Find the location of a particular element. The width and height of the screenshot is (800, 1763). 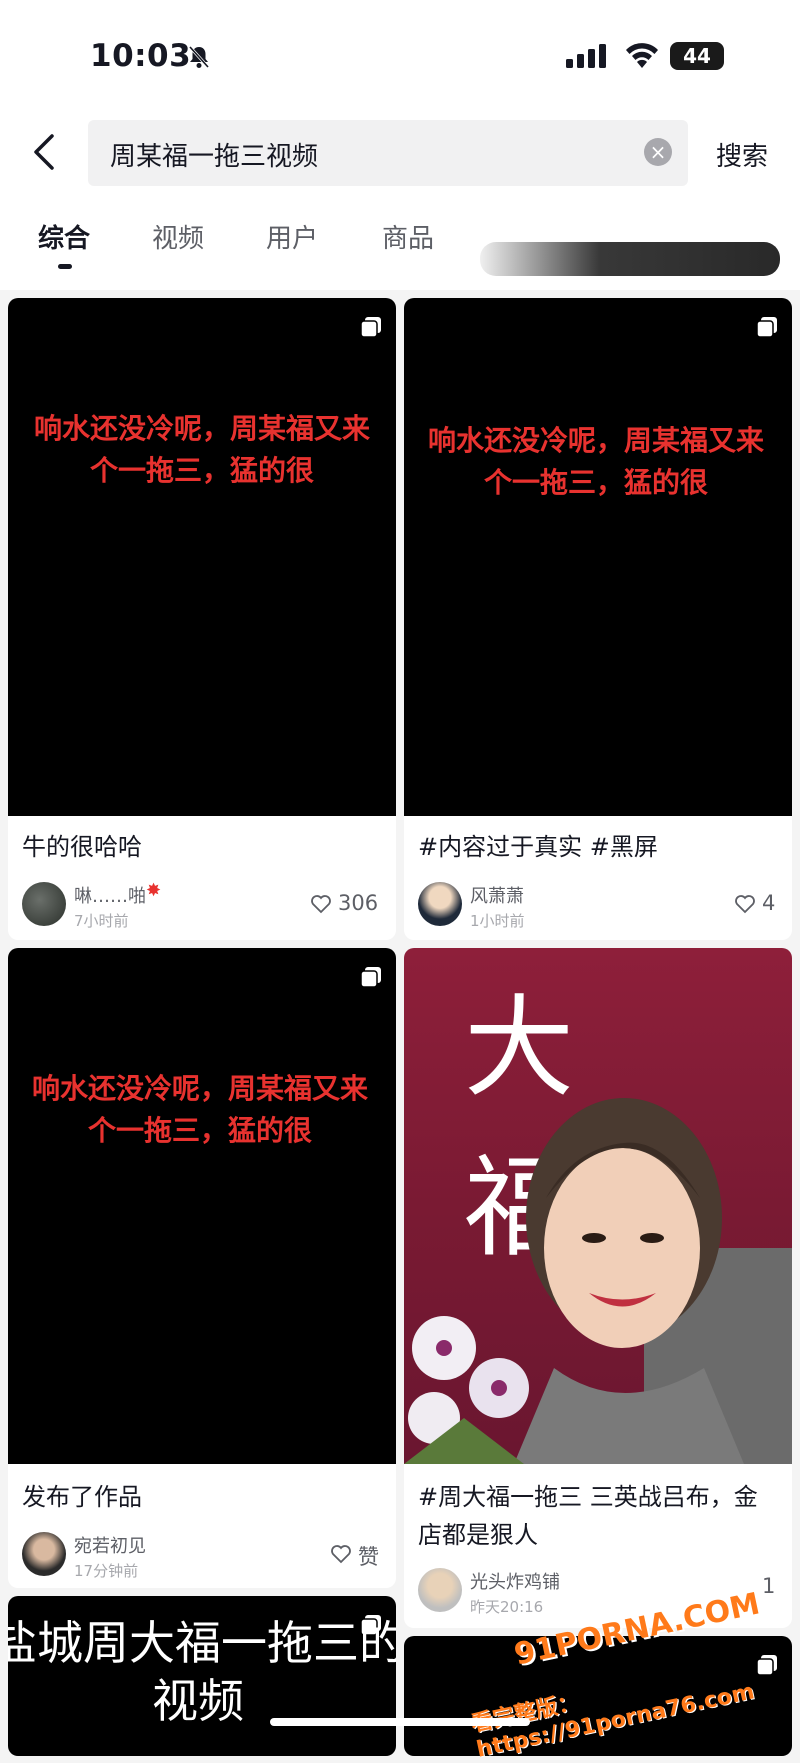

result-card: 盐城周大福一拖三的视频 is located at coordinates (202, 1676).